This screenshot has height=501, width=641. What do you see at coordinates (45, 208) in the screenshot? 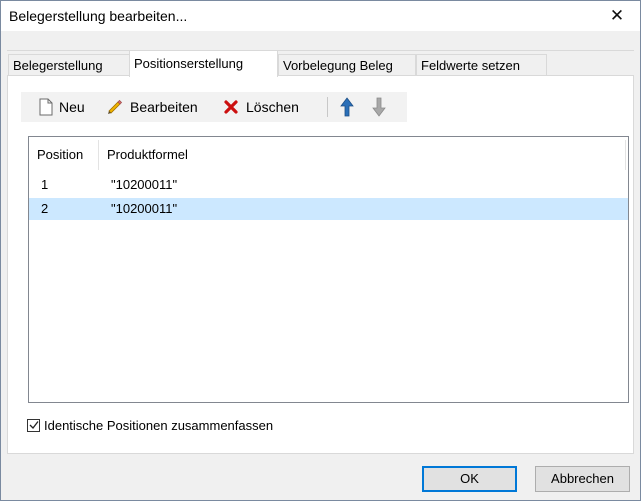
I see `cell-position: 2` at bounding box center [45, 208].